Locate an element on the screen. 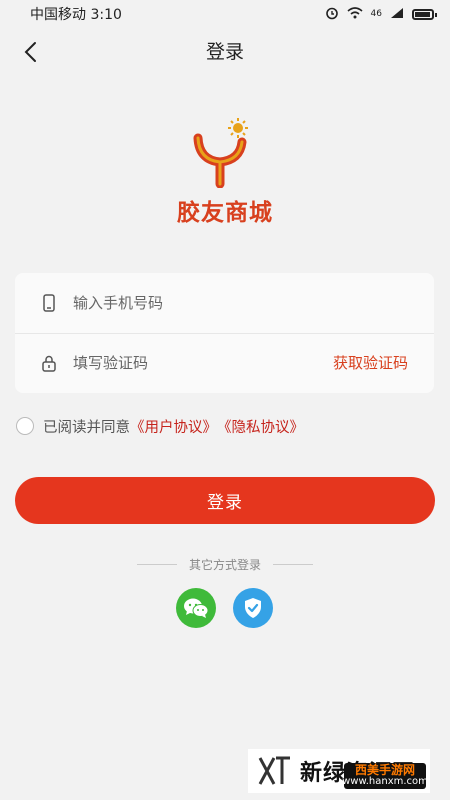 This screenshot has width=450, height=800. get-code-button: 获取验证码 is located at coordinates (370, 363).